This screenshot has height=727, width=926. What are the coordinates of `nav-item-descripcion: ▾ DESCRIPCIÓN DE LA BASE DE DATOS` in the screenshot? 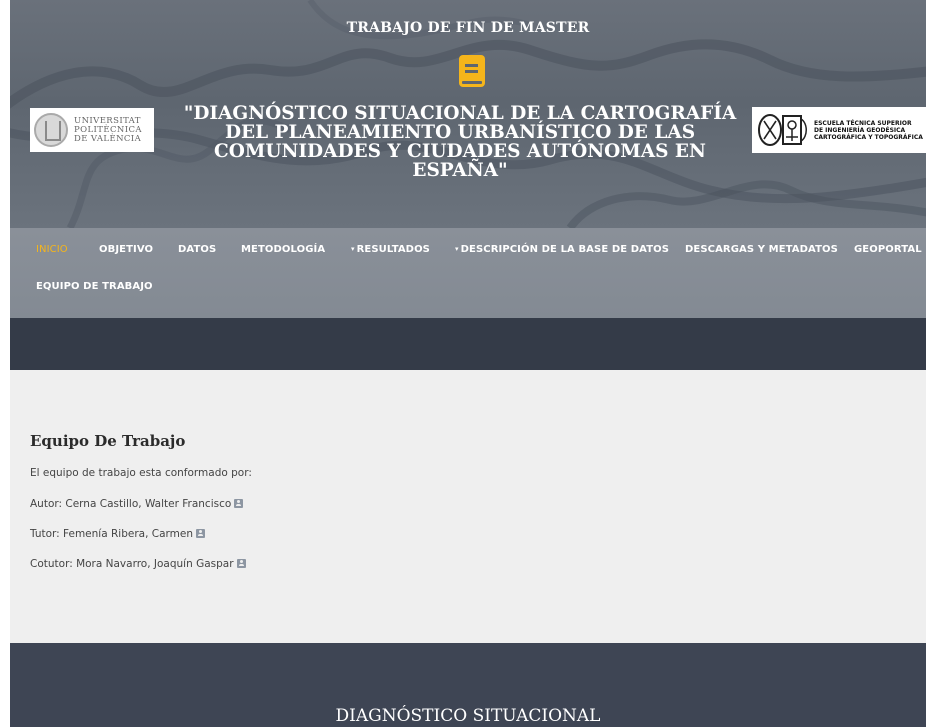 It's located at (562, 249).